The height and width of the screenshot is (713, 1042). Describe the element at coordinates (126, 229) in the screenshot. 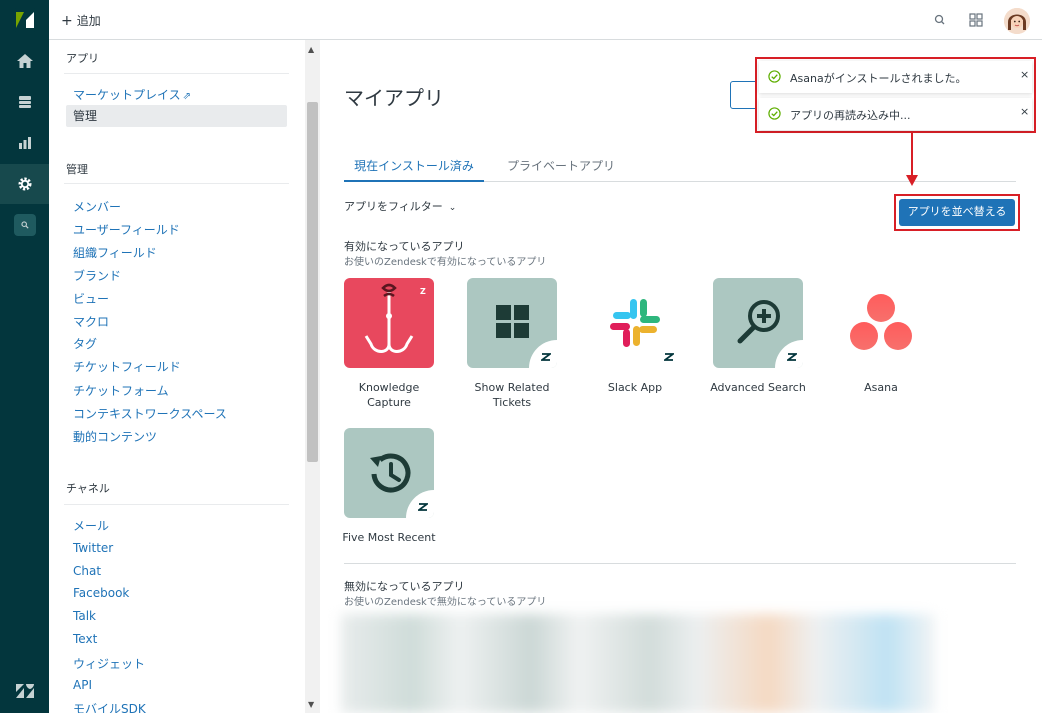

I see `sidebar-item-user-fields: ユーザーフィールド` at that location.